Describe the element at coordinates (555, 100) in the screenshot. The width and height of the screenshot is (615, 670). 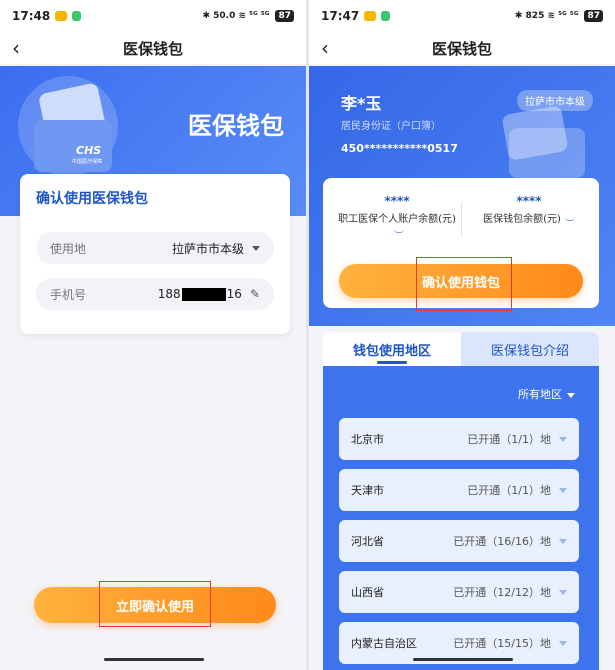
I see `region-badge: 拉萨市市本级` at that location.